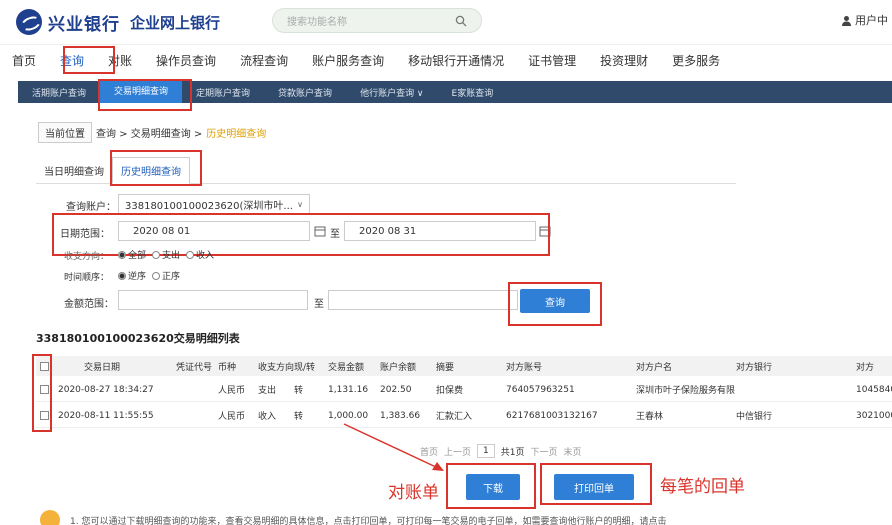 This screenshot has width=892, height=525. I want to click on main-nav-item: 账户服务查询, so click(348, 60).